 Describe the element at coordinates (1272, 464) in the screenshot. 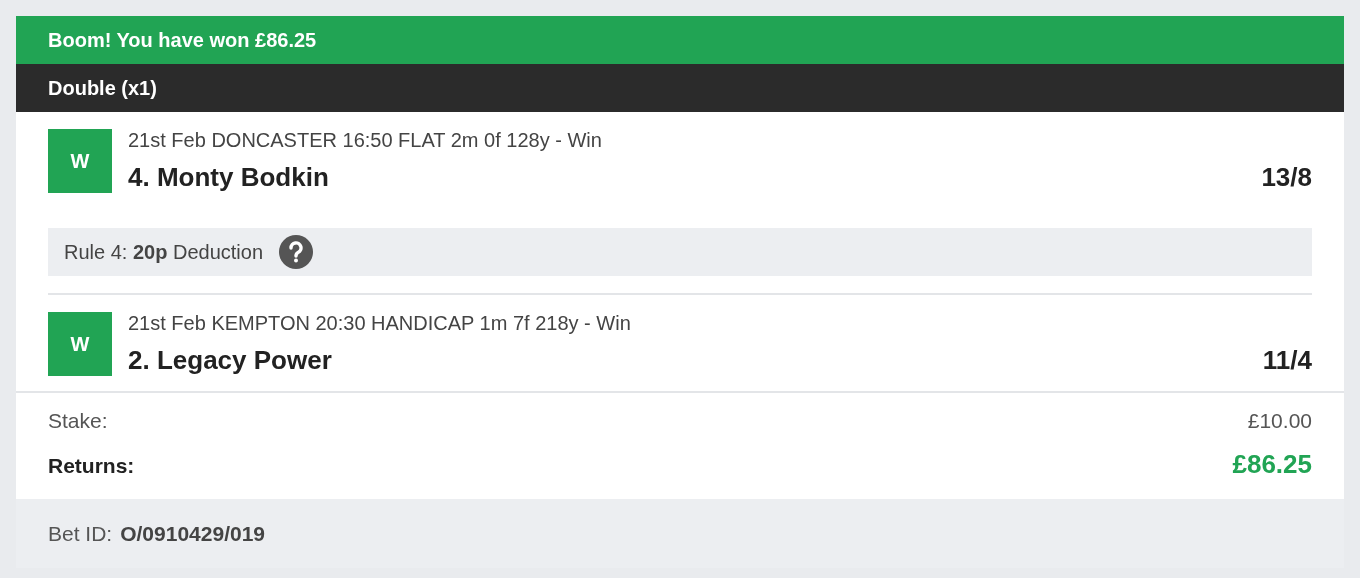

I see `returns-amount: £86.25` at that location.